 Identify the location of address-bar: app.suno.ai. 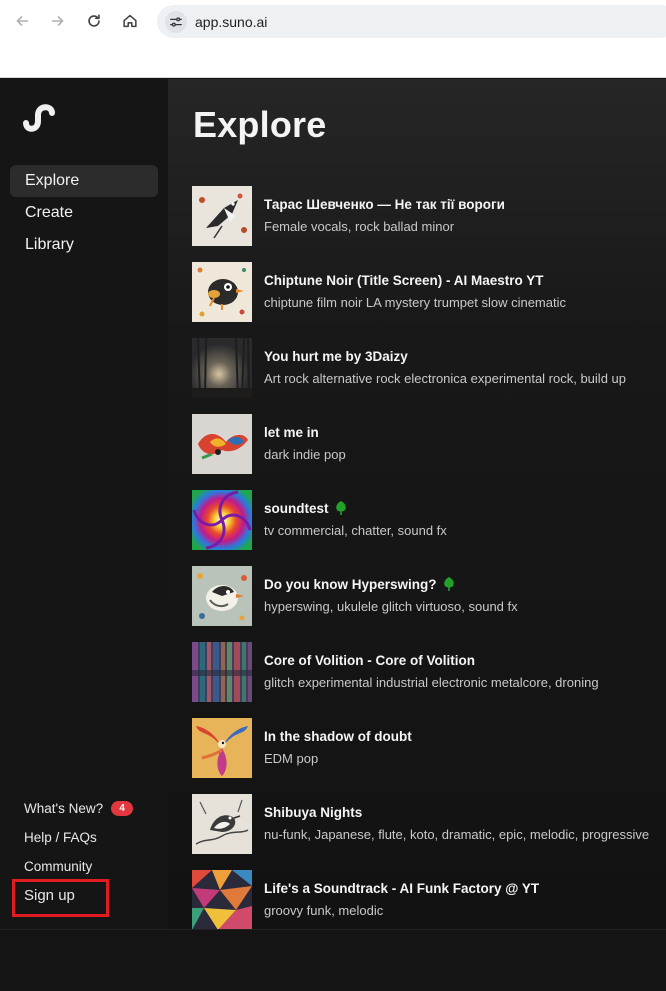
(411, 21).